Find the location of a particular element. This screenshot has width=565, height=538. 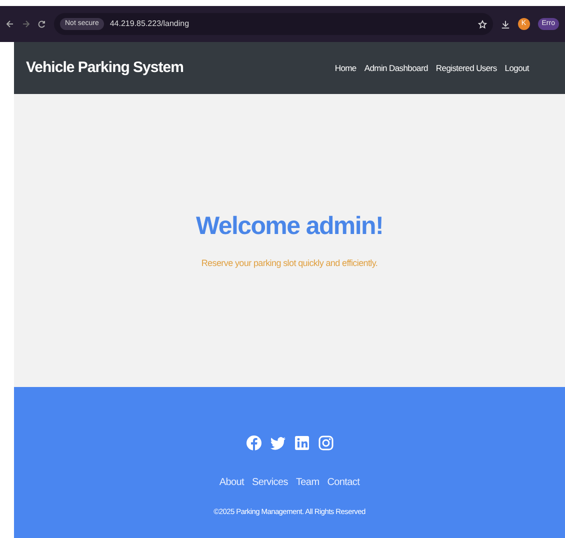

star-icon is located at coordinates (482, 24).